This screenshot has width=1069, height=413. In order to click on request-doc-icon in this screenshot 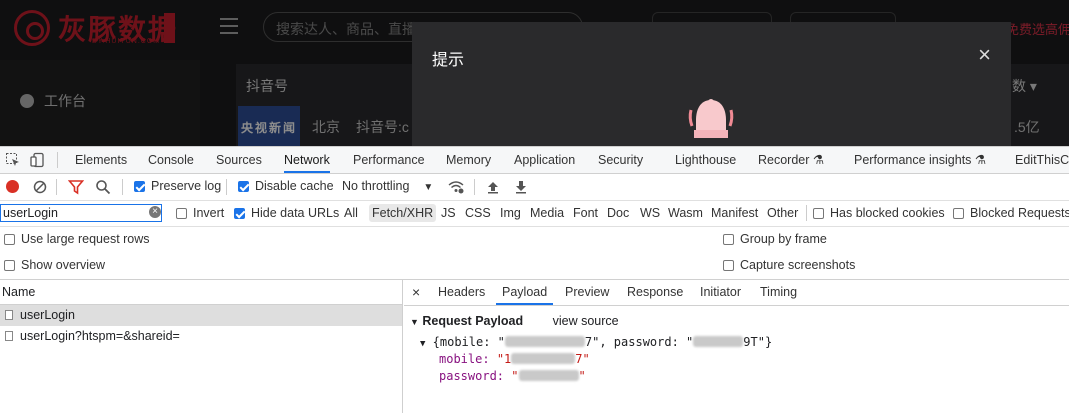, I will do `click(9, 336)`.